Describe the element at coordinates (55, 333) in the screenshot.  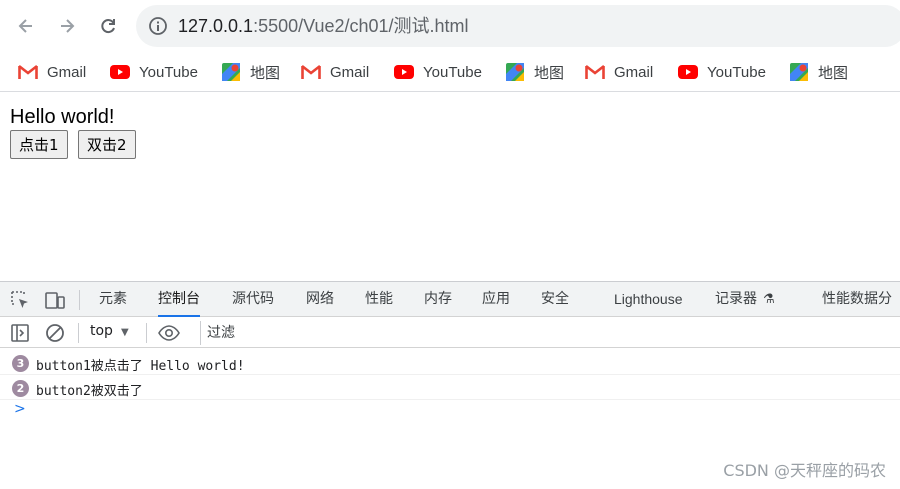
I see `clear-console-icon` at that location.